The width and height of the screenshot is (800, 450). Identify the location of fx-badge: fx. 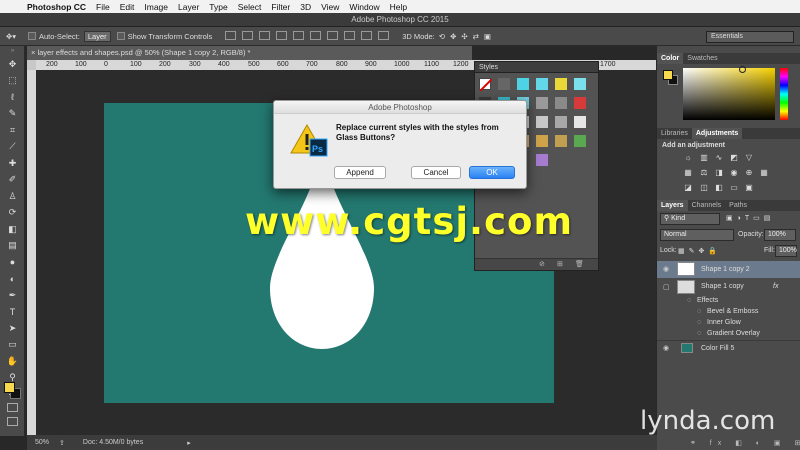
(775, 286).